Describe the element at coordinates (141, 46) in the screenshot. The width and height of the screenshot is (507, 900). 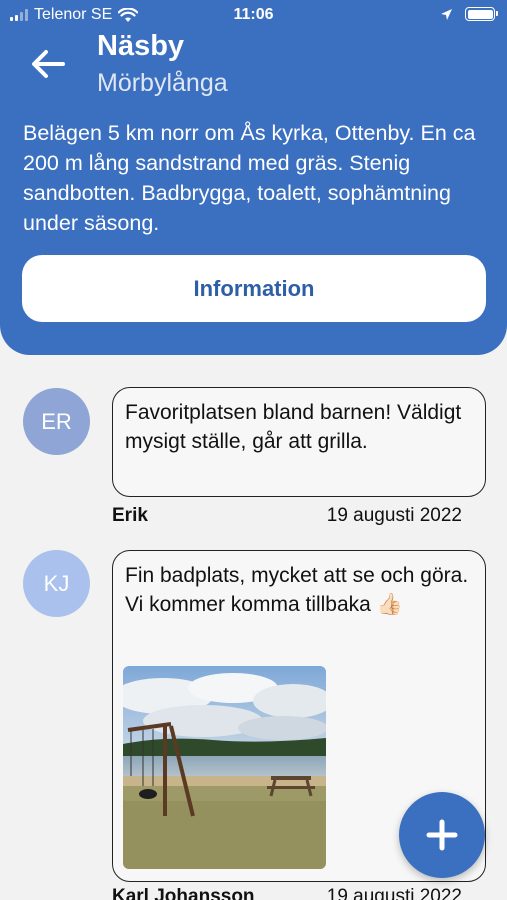
I see `page-title: Näsby` at that location.